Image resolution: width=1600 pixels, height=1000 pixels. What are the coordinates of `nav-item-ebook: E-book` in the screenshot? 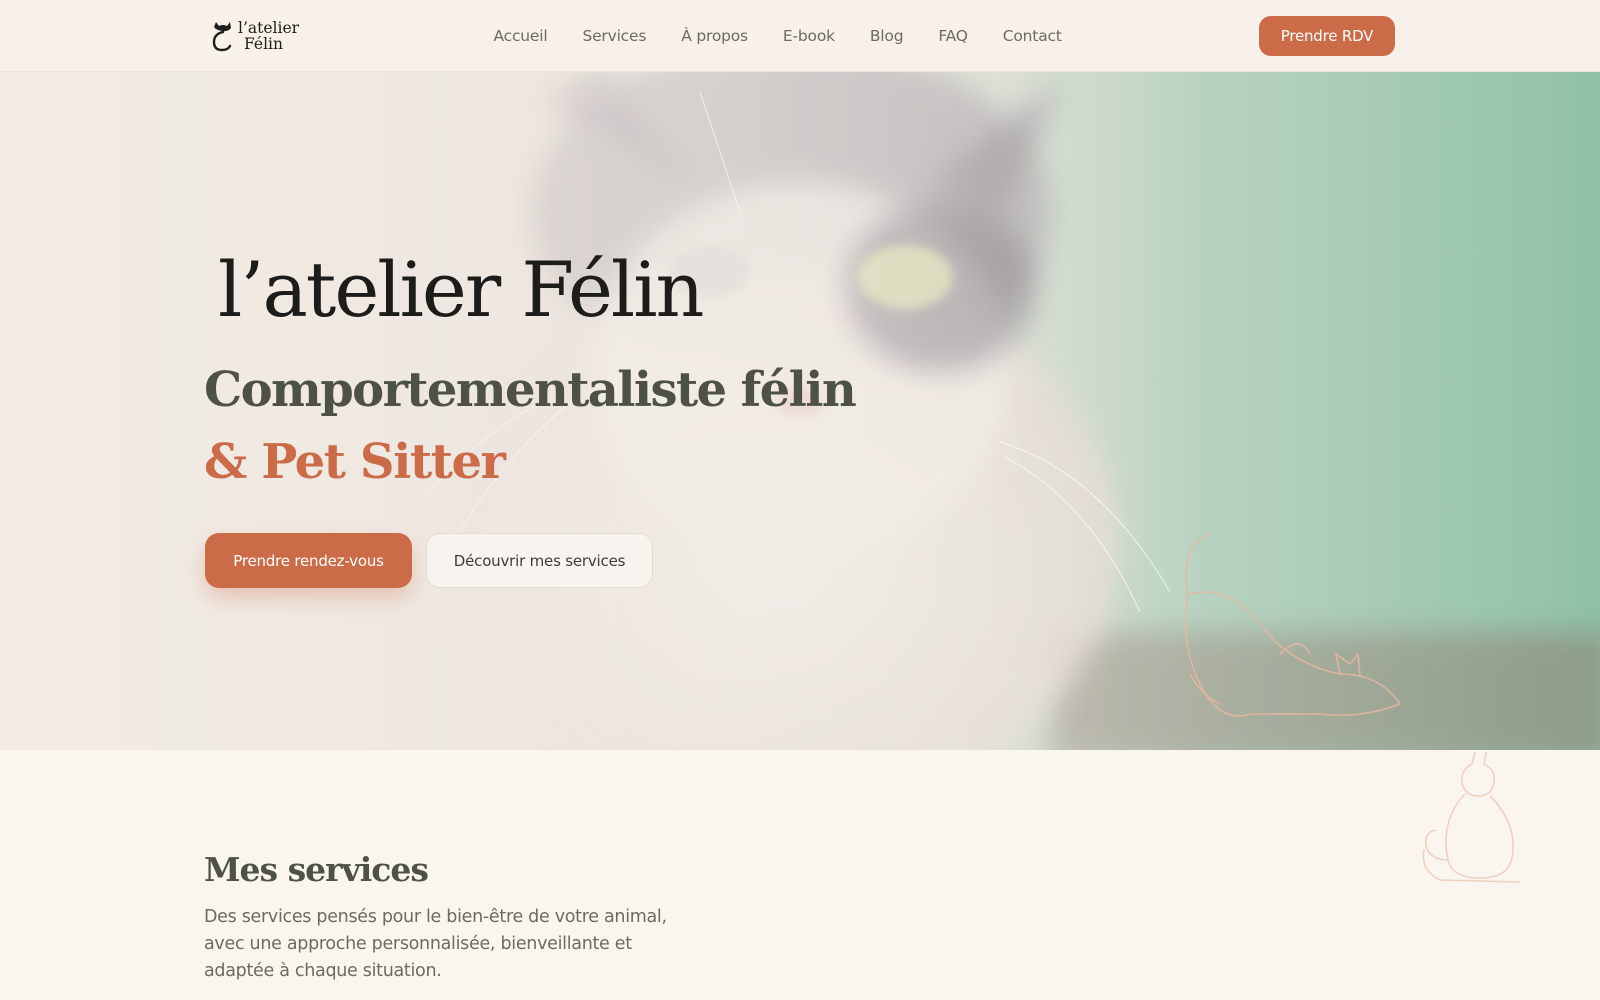 It's located at (808, 36).